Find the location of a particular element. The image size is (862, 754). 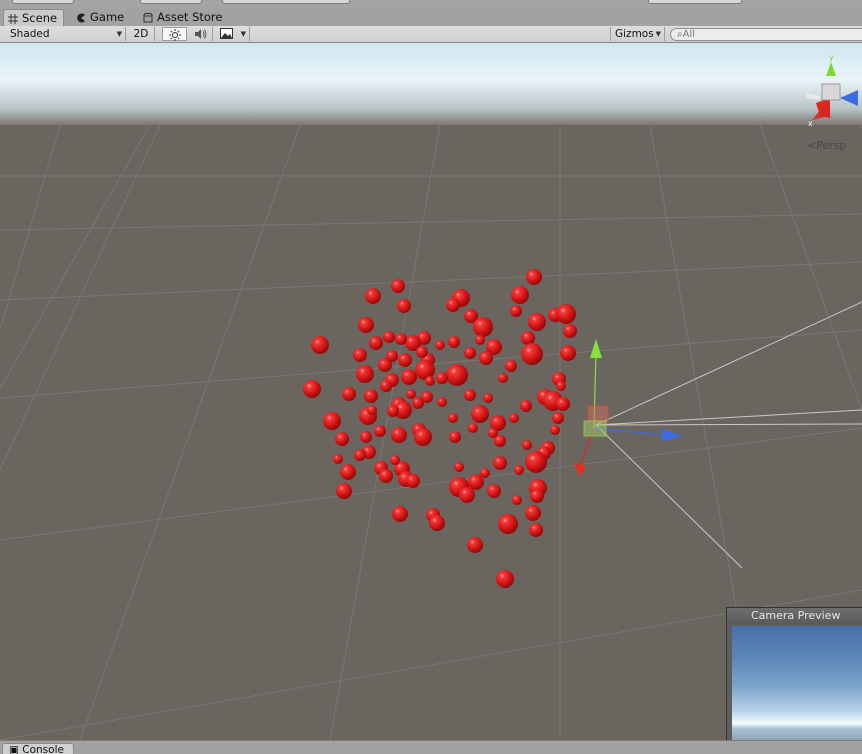

play-controls is located at coordinates (286, 2).